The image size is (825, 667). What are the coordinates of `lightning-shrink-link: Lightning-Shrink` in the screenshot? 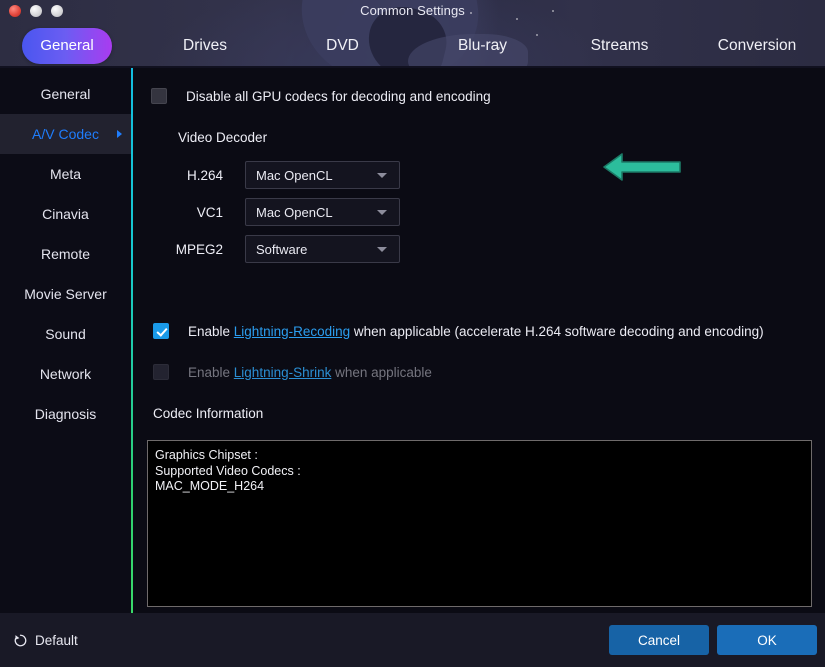 It's located at (282, 372).